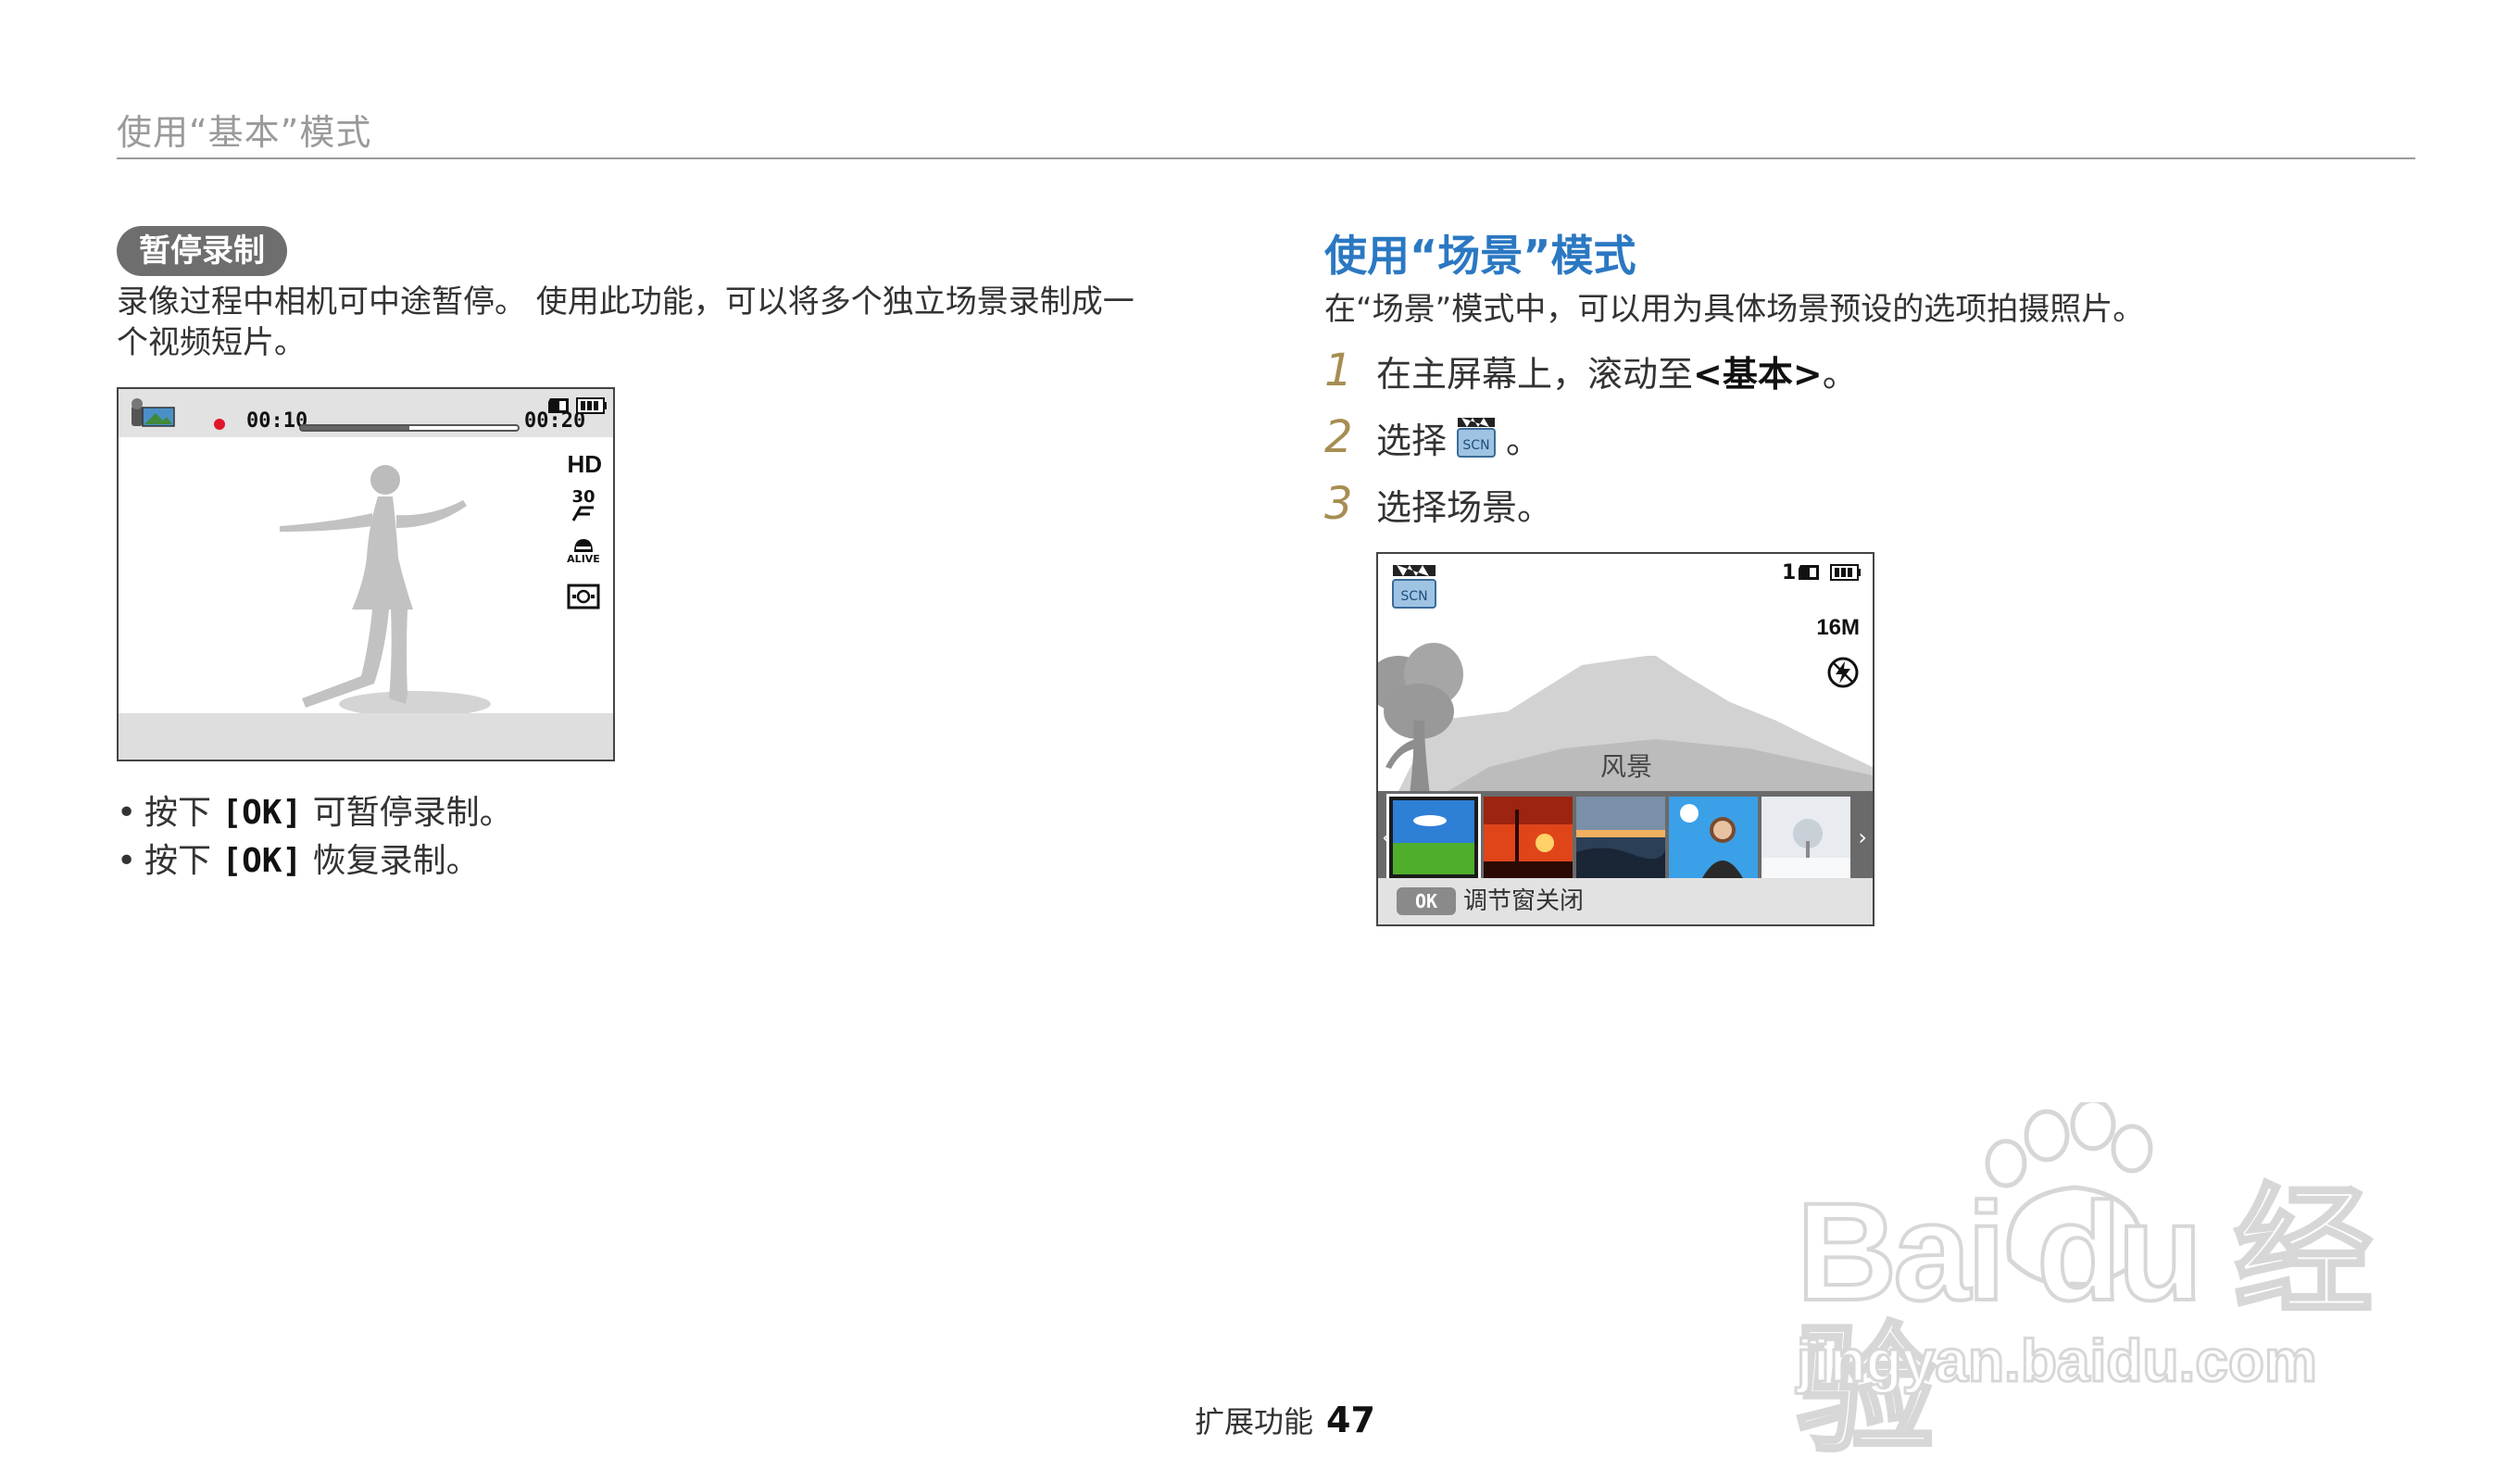 This screenshot has height=1470, width=2520. I want to click on fps-icon: 30, so click(583, 505).